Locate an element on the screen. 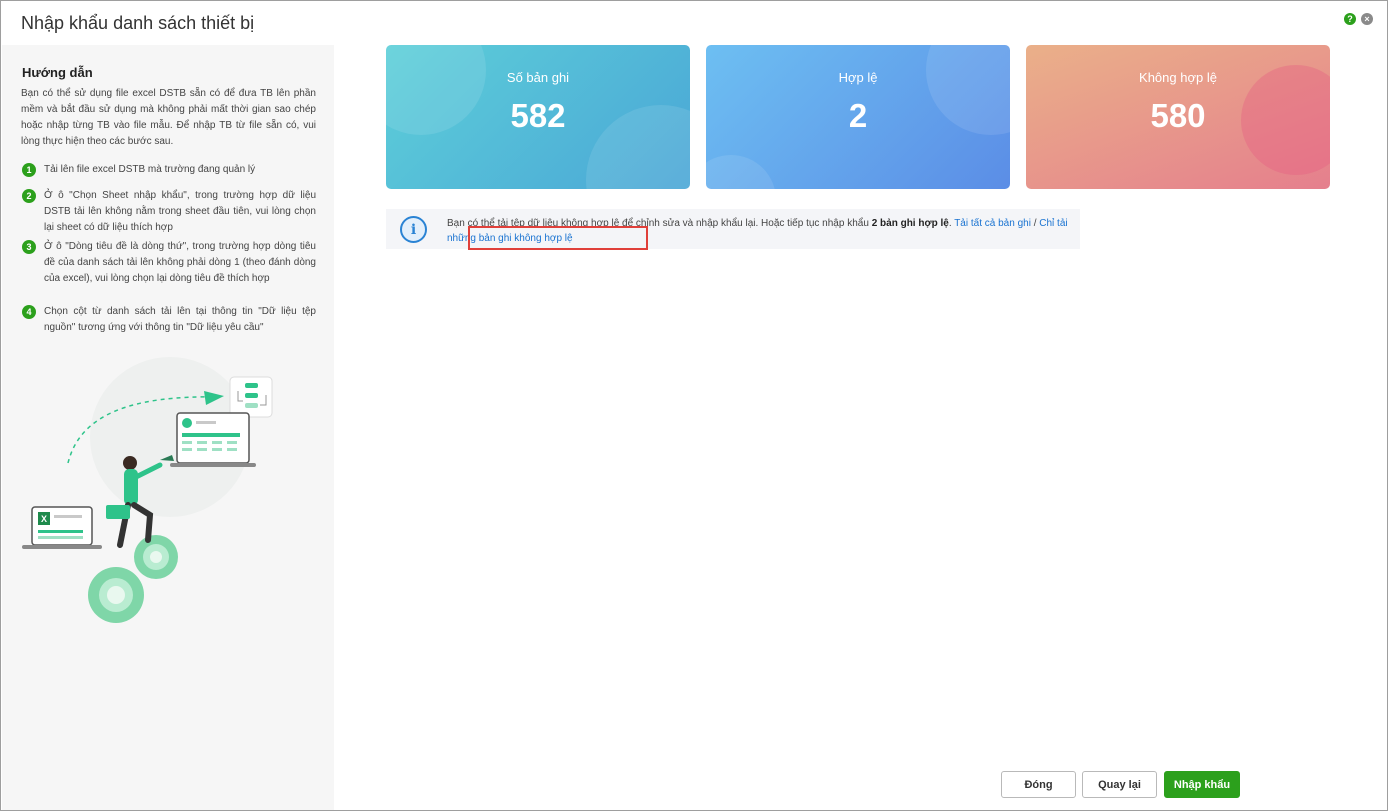 The height and width of the screenshot is (811, 1388). header-icons: ? × is located at coordinates (1358, 19).